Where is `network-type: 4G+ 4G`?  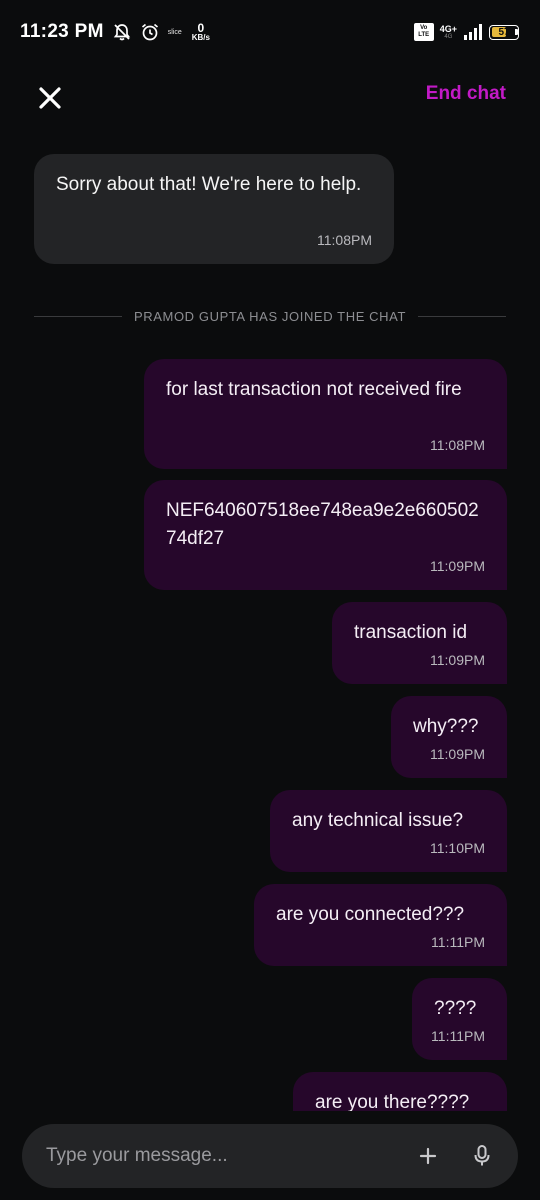 network-type: 4G+ 4G is located at coordinates (448, 31).